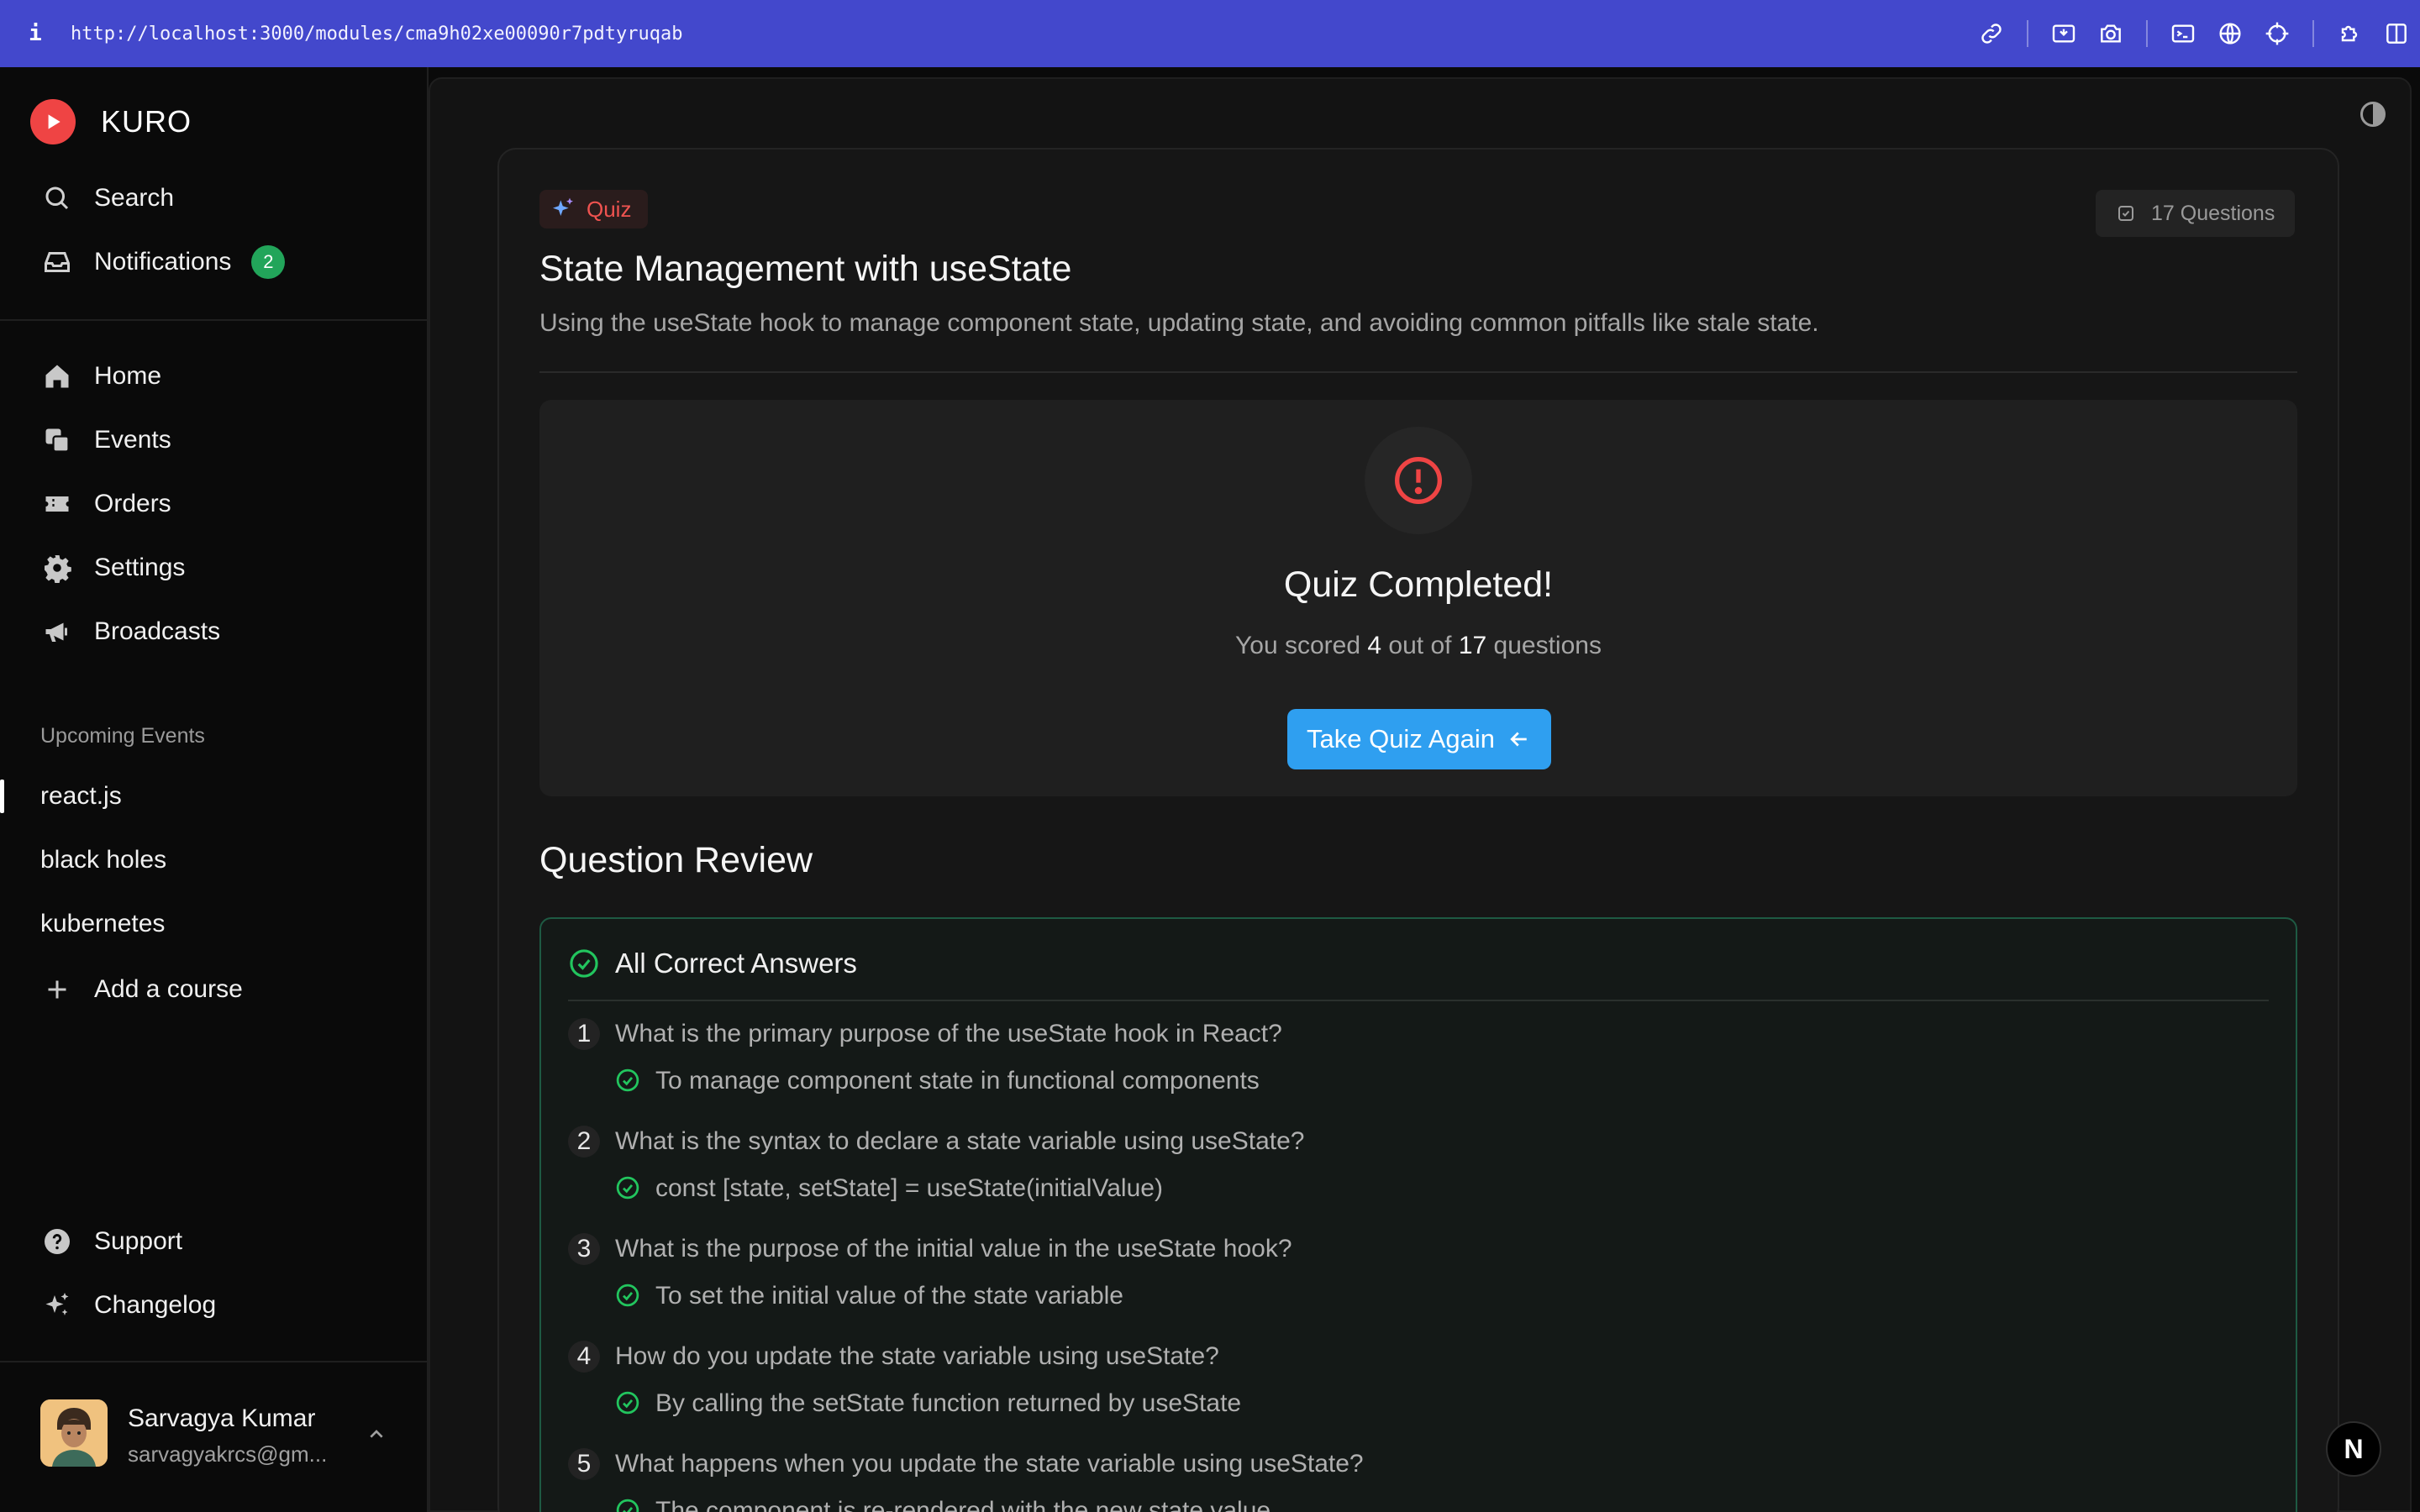  What do you see at coordinates (2, 796) in the screenshot?
I see `active-indicator` at bounding box center [2, 796].